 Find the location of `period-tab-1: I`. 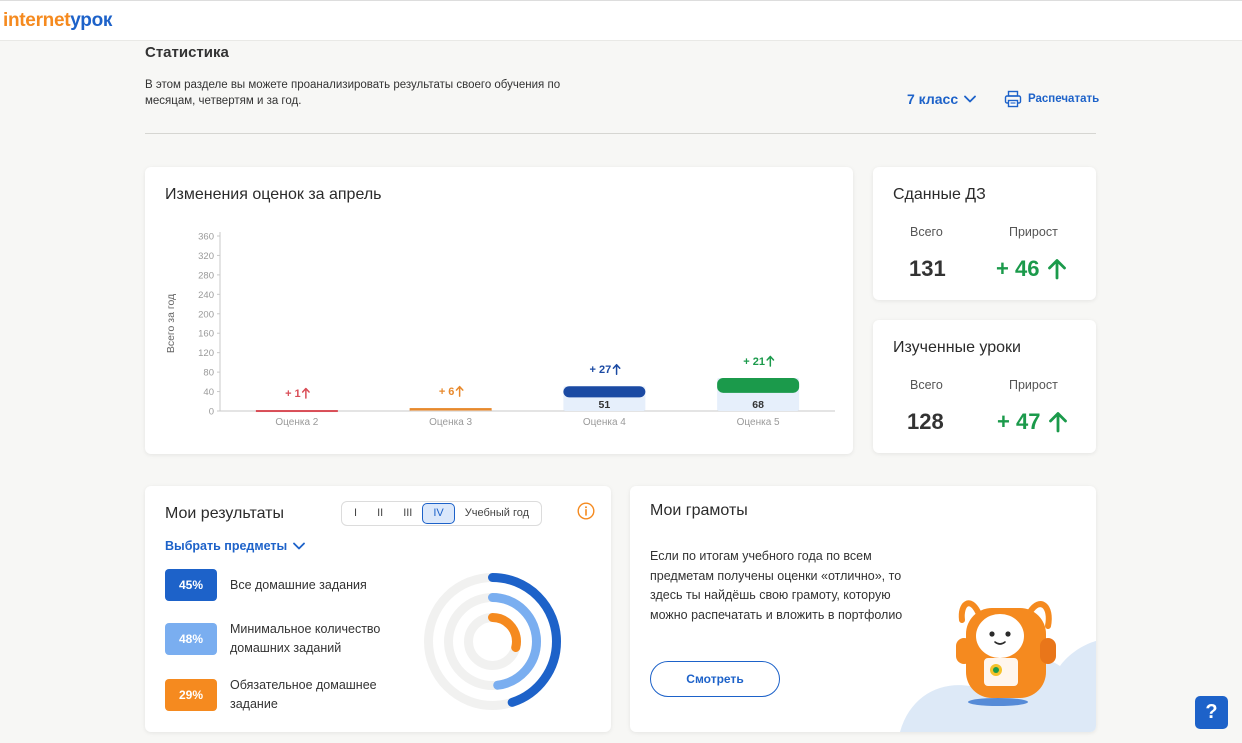

period-tab-1: I is located at coordinates (355, 513).